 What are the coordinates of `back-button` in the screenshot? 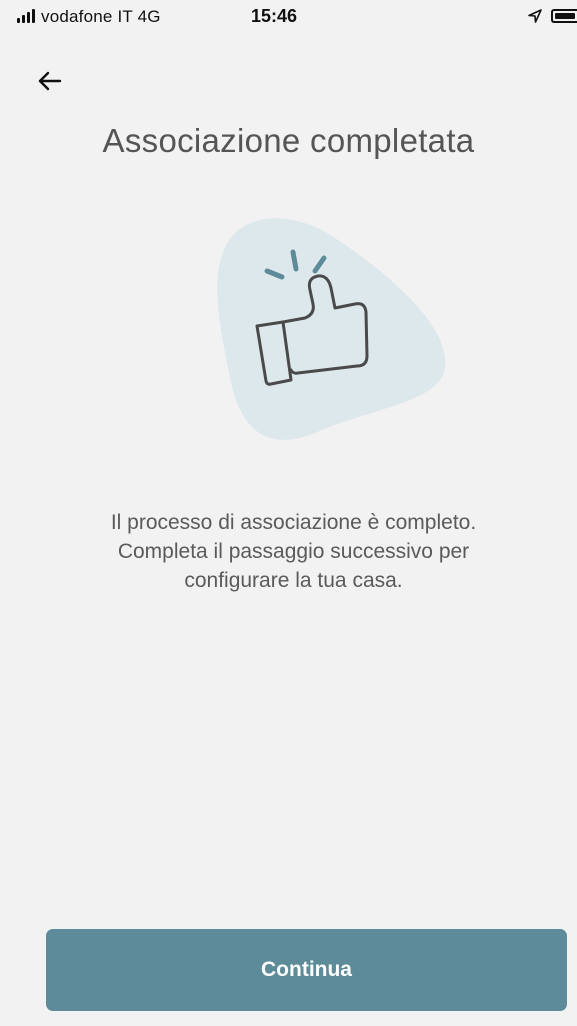 It's located at (56, 80).